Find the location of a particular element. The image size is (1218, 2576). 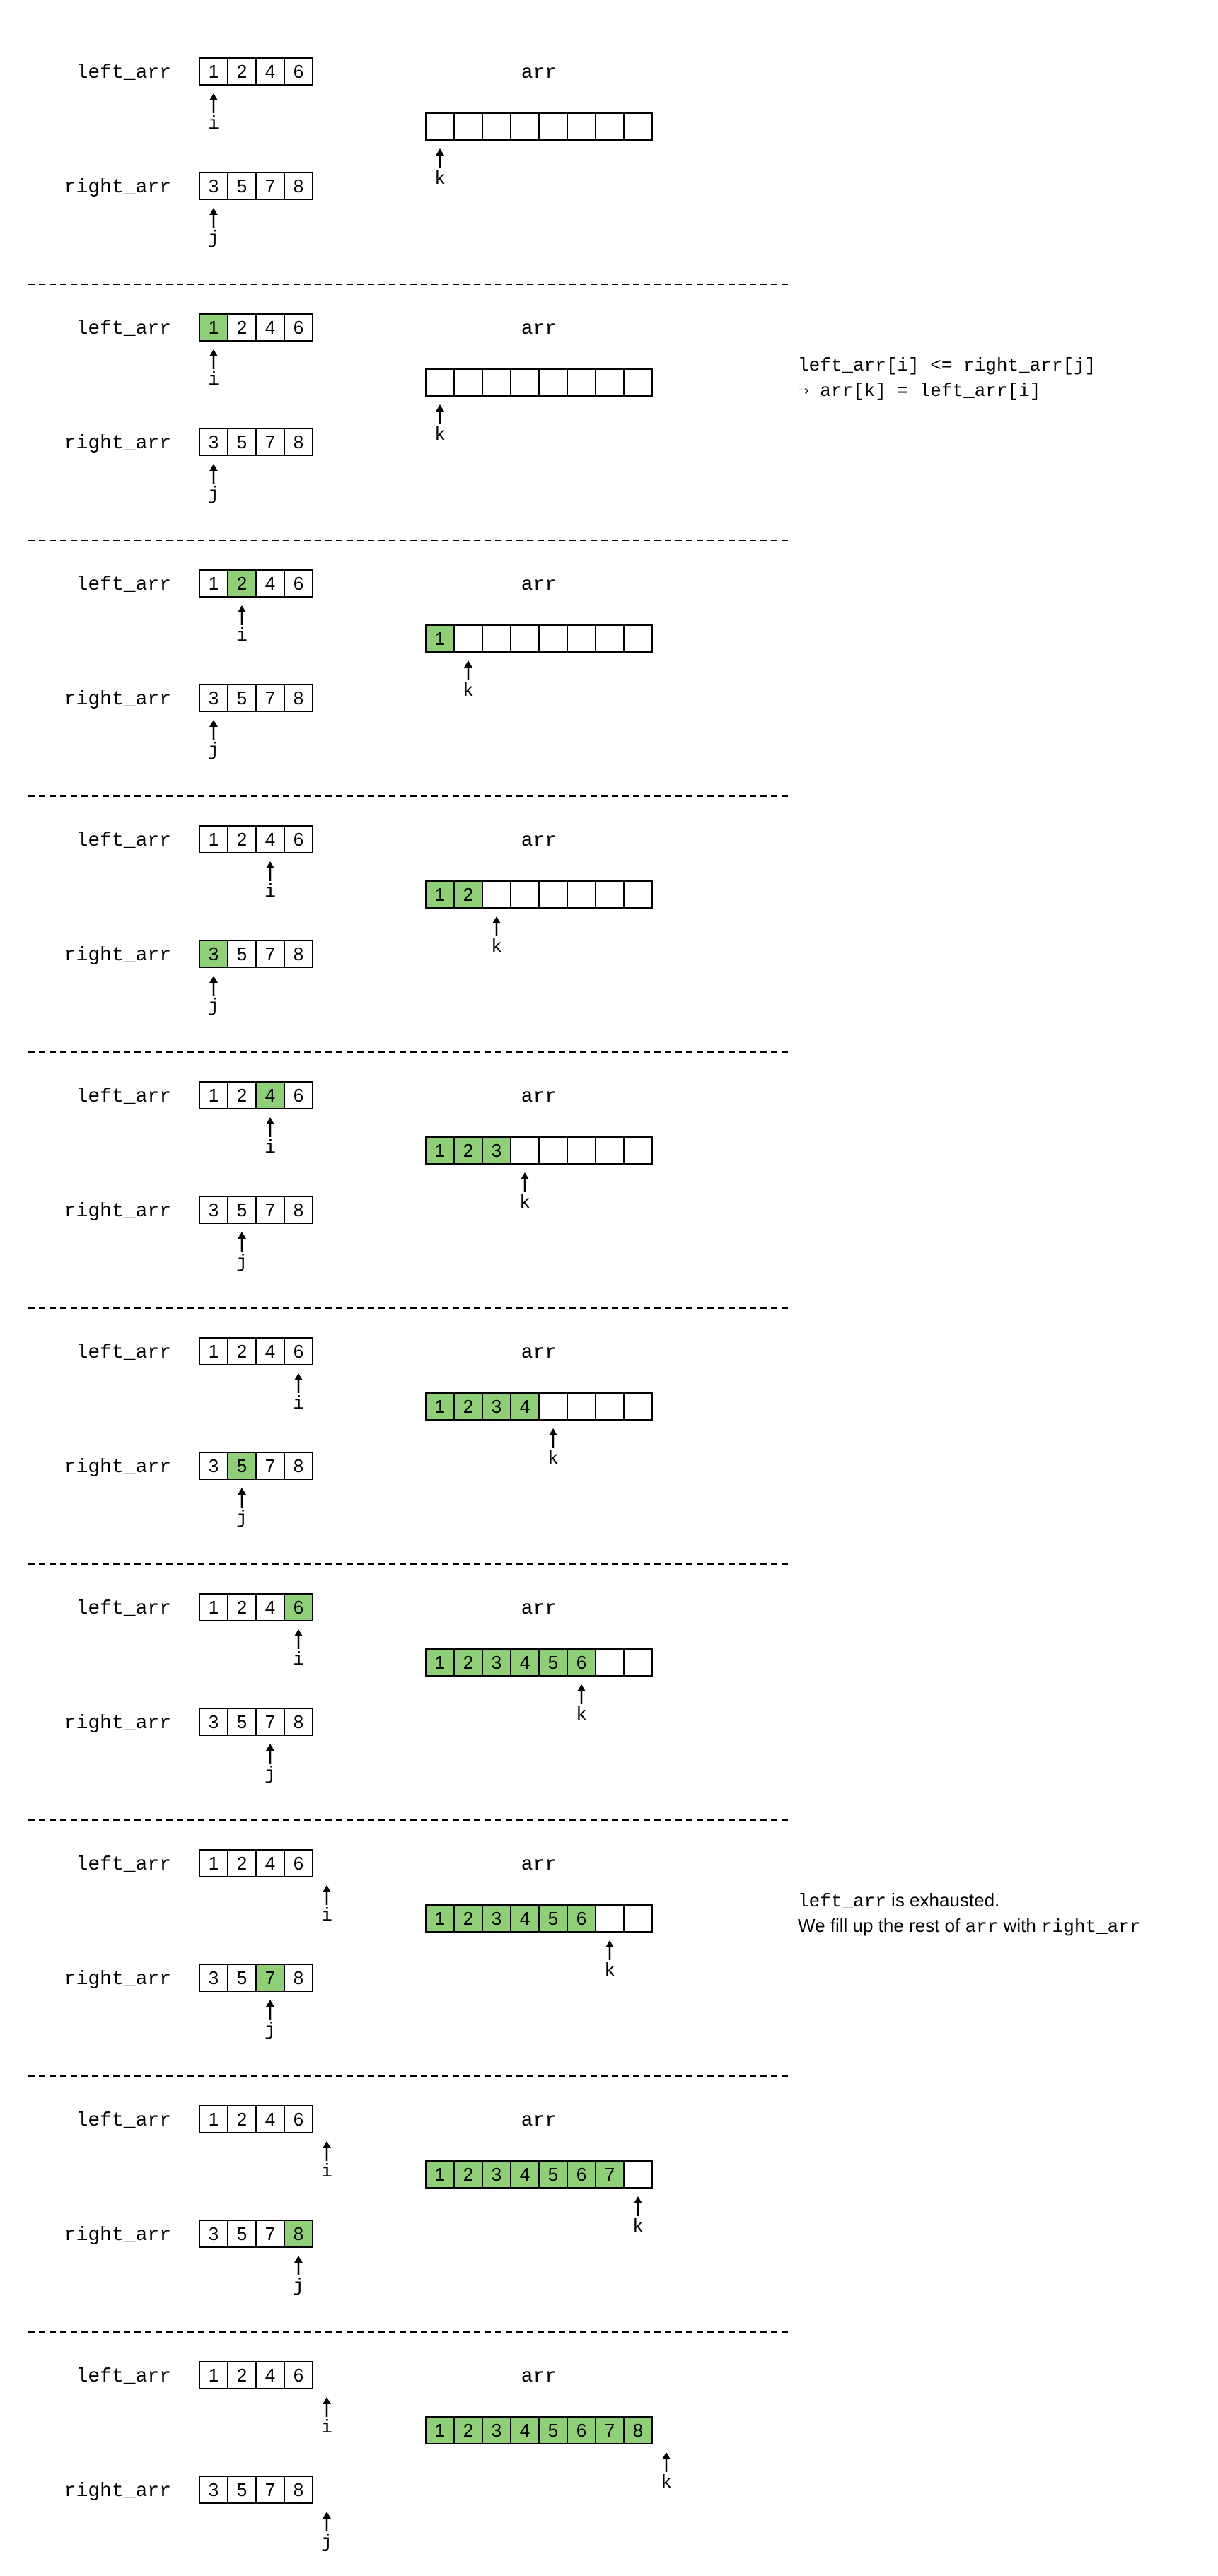

arr-value: 7 is located at coordinates (610, 2174).